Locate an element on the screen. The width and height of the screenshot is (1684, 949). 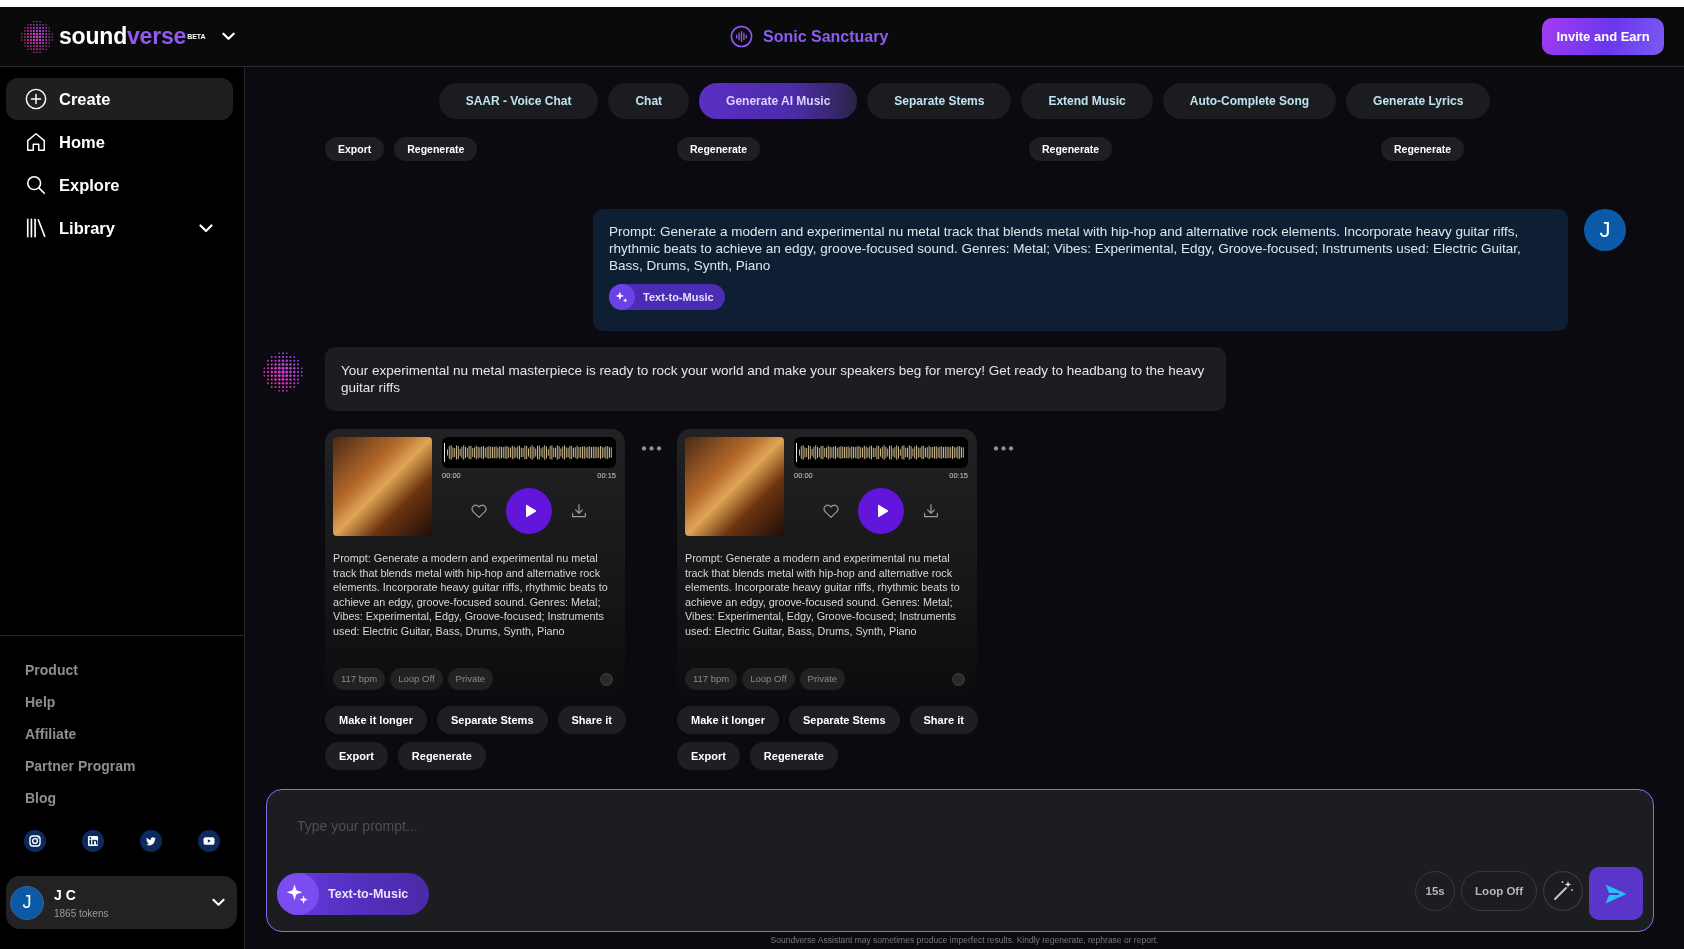
sidebar-item: Library is located at coordinates (119, 228).